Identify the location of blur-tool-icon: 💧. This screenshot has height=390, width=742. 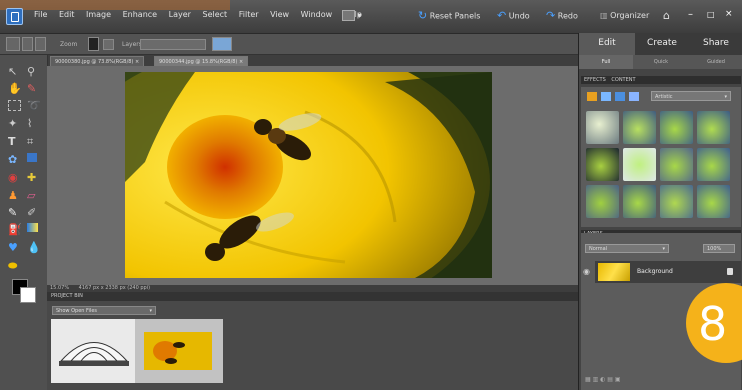
(34, 247).